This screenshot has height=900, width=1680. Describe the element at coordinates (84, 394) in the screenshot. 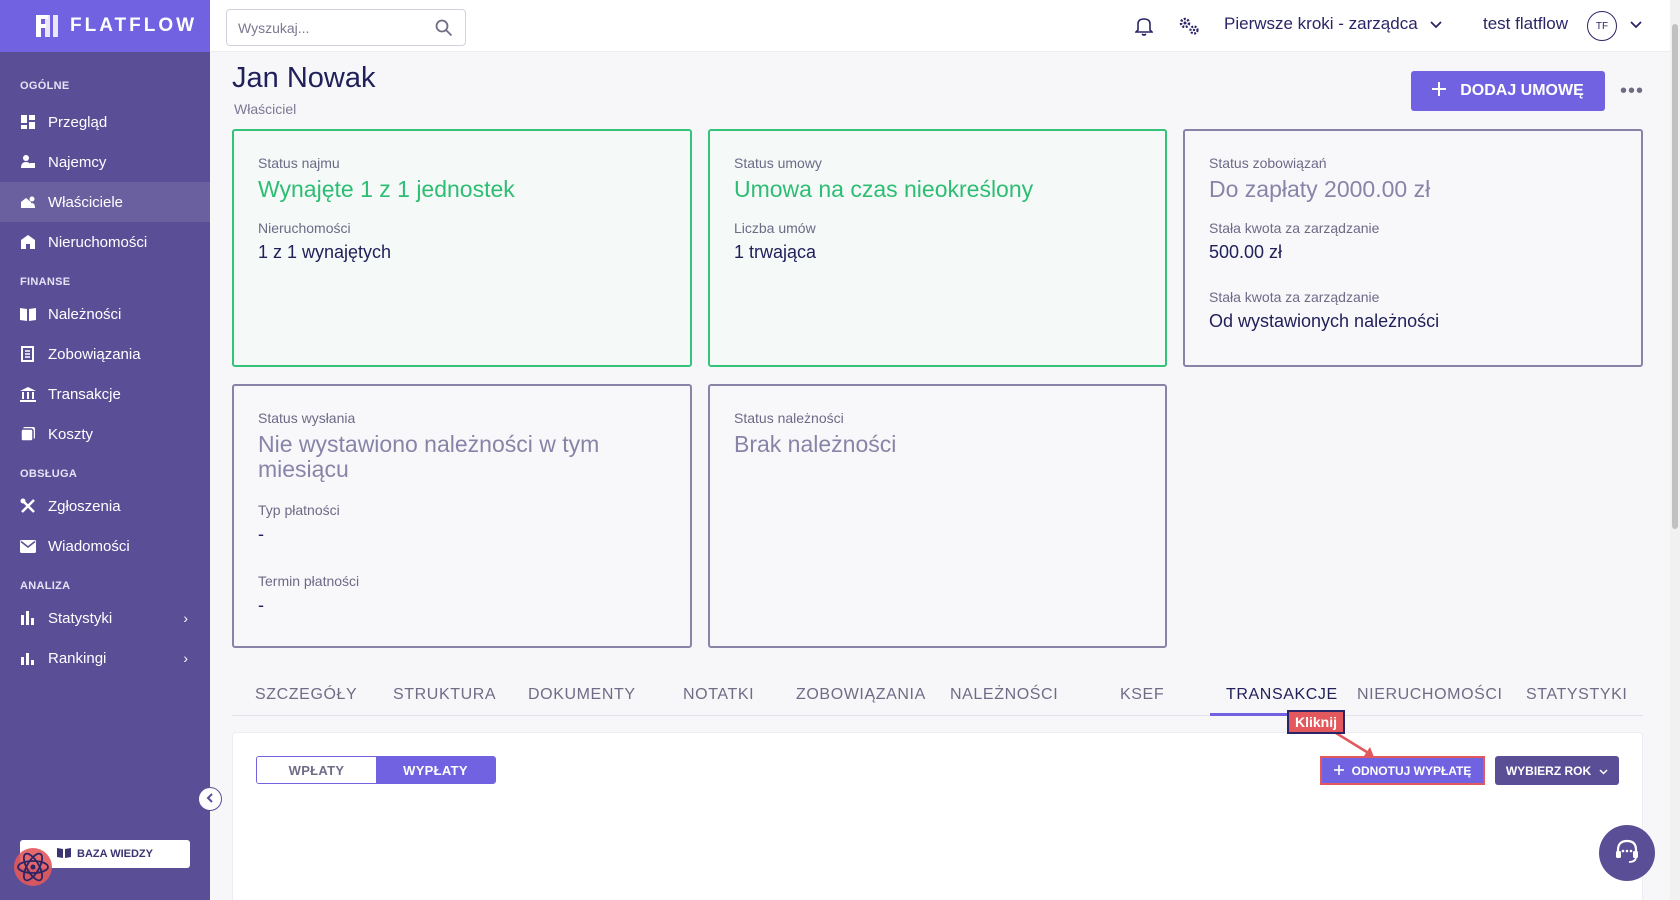

I see `sidebar-item-label: Transakcje` at that location.